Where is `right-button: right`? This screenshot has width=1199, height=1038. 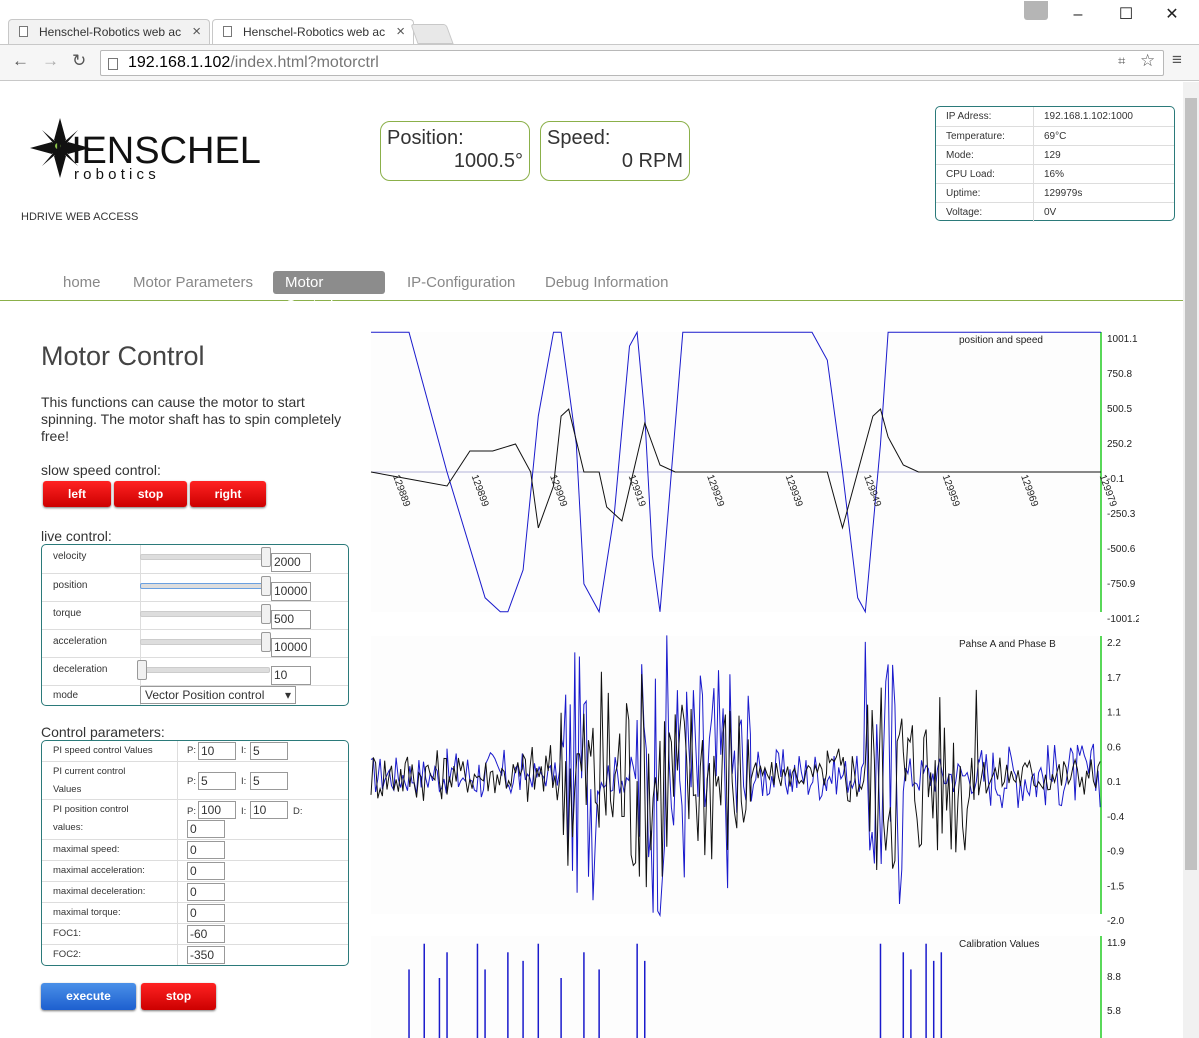
right-button: right is located at coordinates (228, 494).